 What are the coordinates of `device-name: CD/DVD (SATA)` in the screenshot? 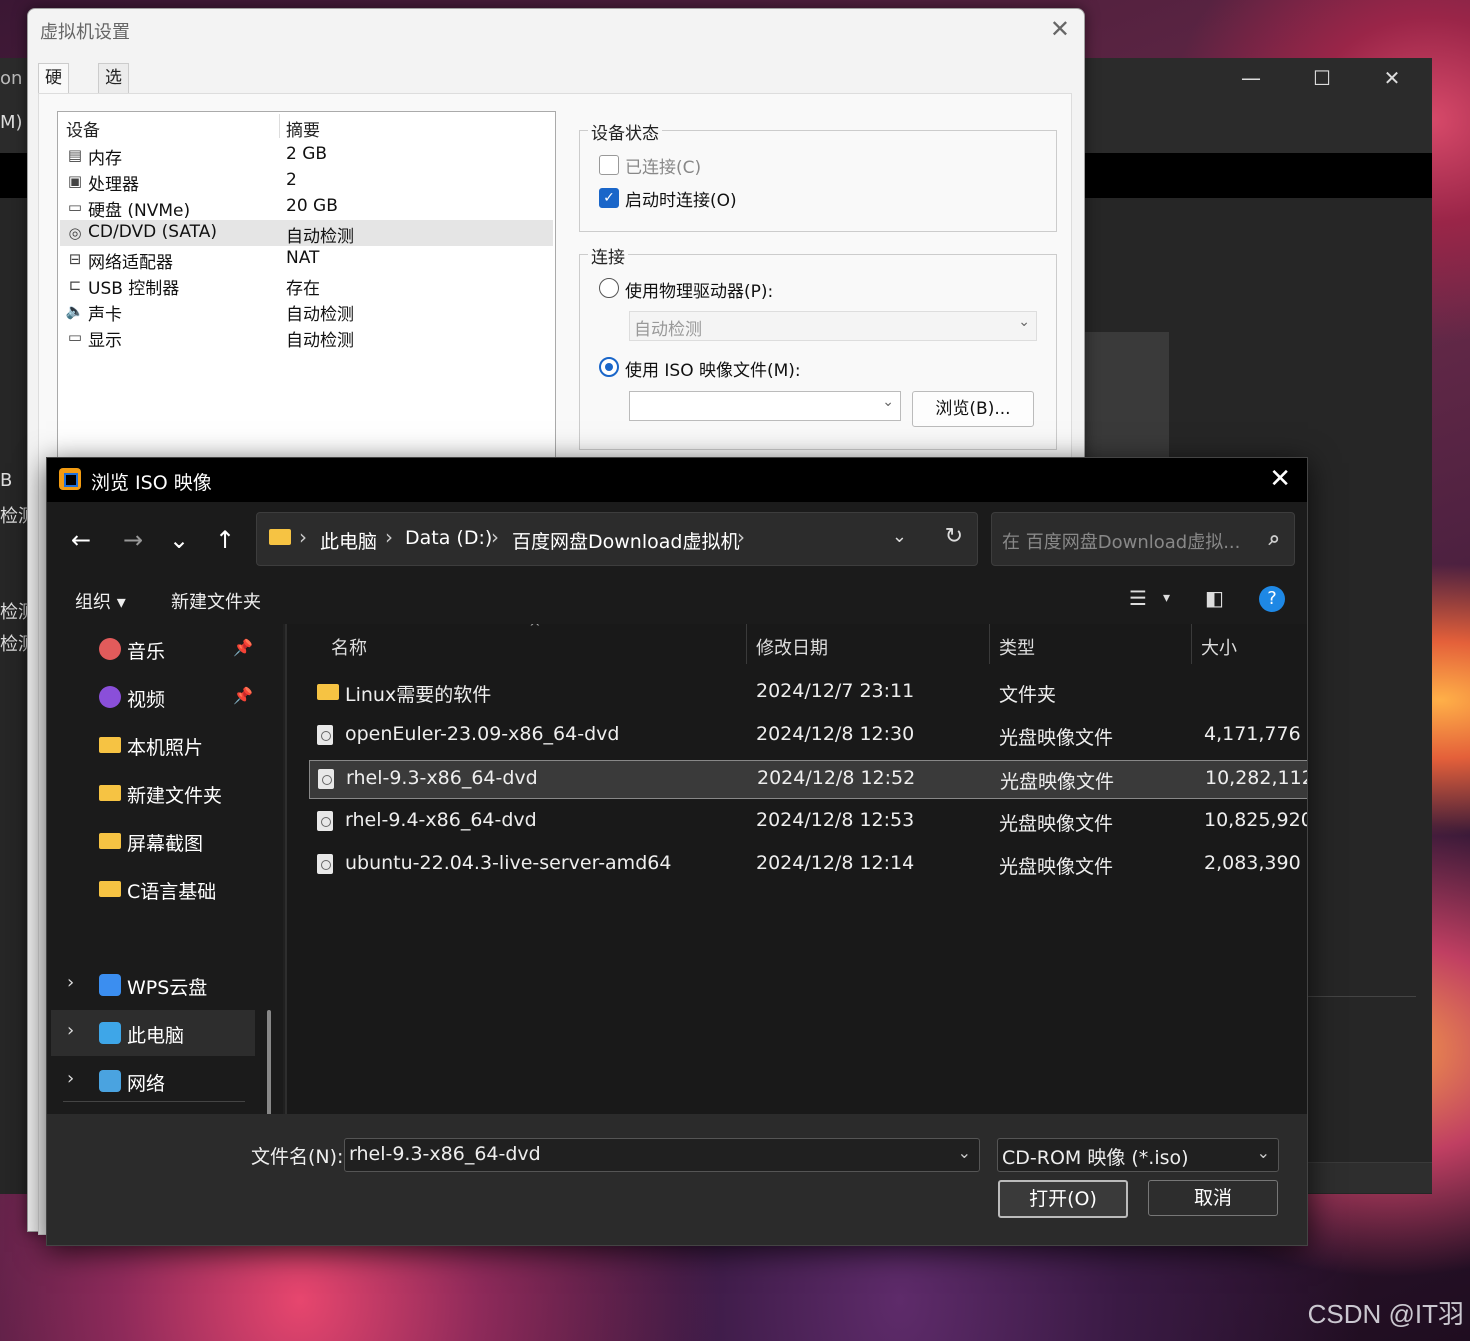 It's located at (152, 232).